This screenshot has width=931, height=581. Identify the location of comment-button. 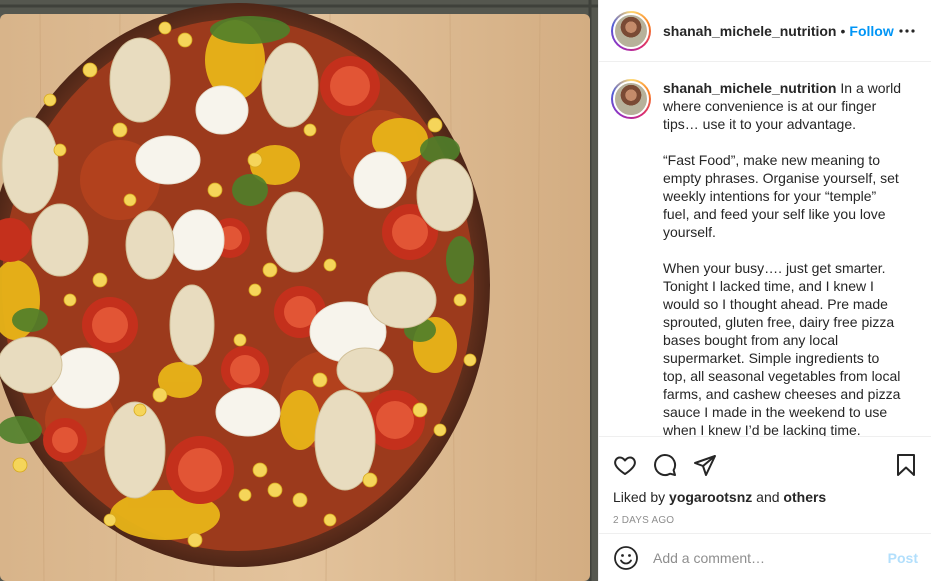
(665, 465).